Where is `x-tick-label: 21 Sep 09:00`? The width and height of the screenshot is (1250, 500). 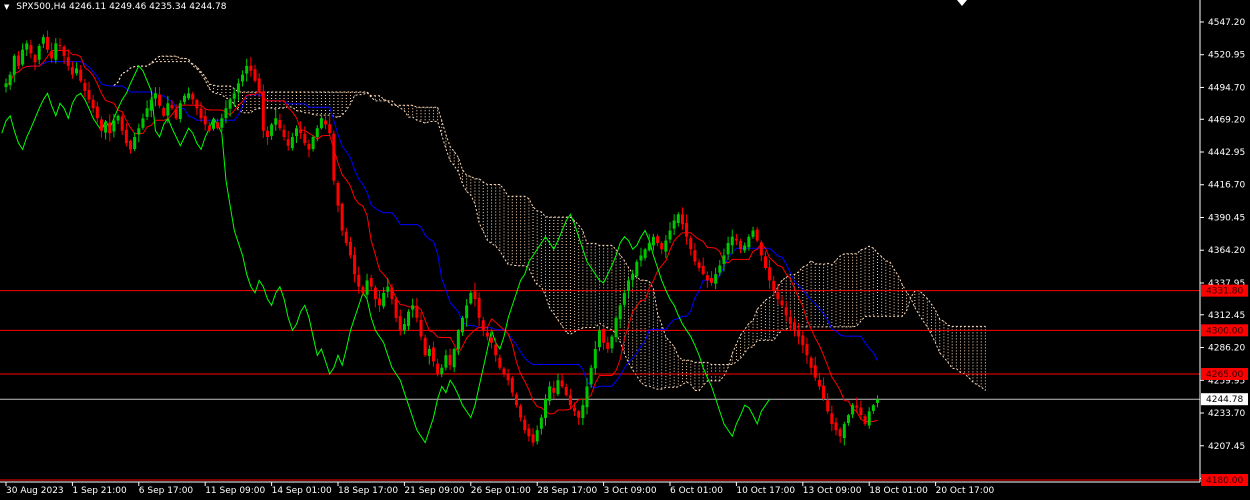
x-tick-label: 21 Sep 09:00 is located at coordinates (434, 491).